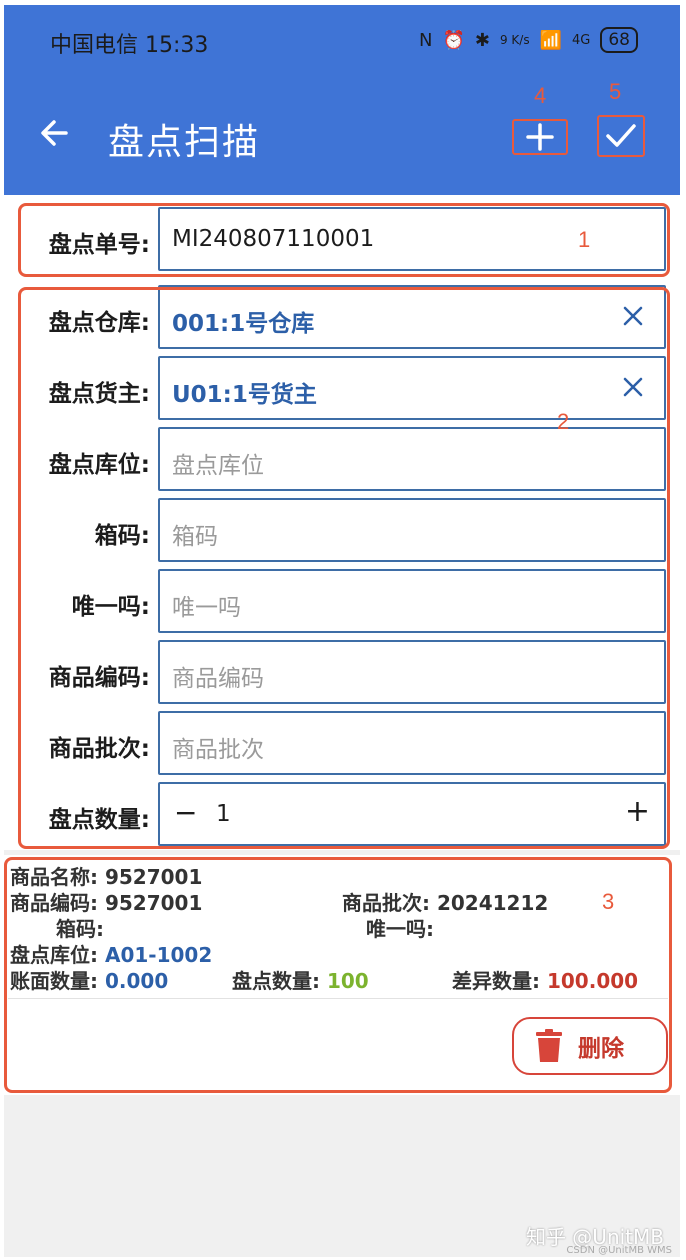 This screenshot has width=686, height=1260. What do you see at coordinates (581, 40) in the screenshot?
I see `network-type: 4G` at bounding box center [581, 40].